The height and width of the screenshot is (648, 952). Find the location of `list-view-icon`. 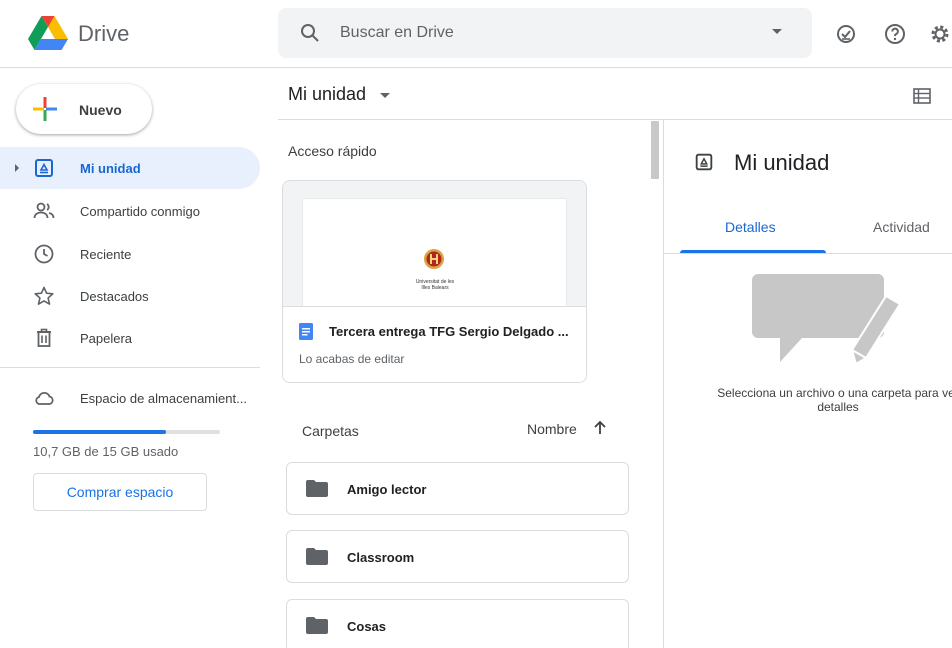

list-view-icon is located at coordinates (922, 96).